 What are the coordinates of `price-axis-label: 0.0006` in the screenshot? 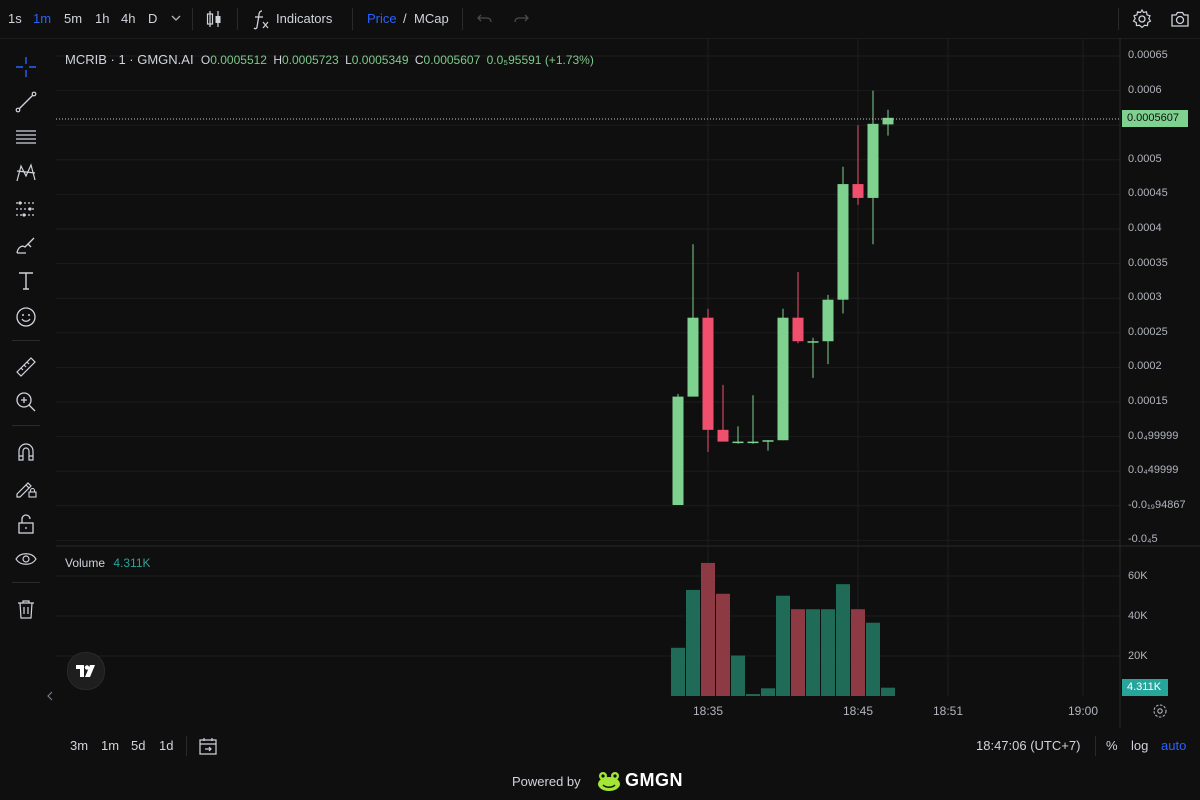 It's located at (1145, 89).